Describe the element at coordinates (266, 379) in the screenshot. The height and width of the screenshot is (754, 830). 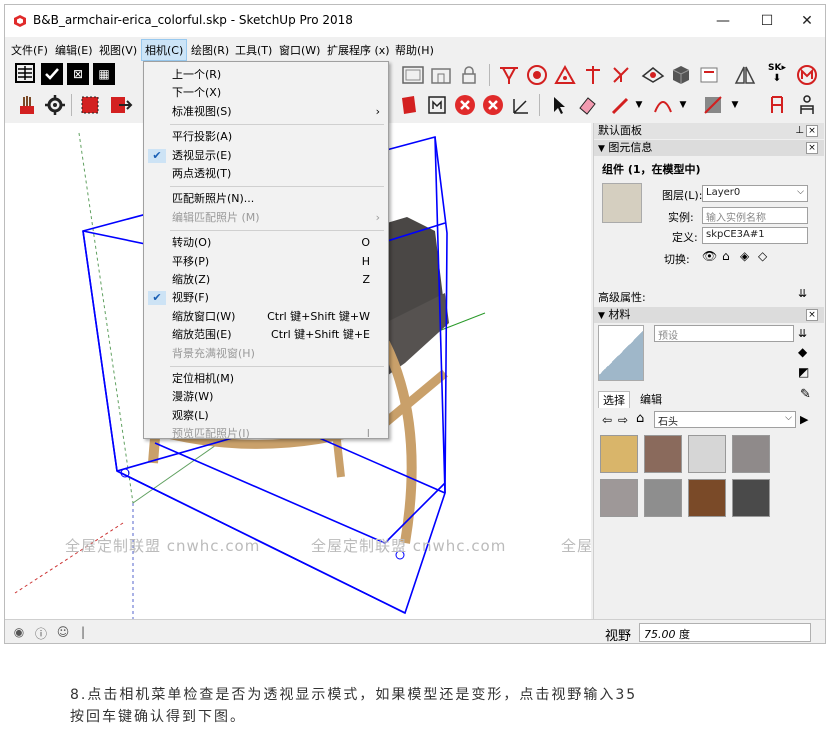
I see `camera-menu-item: 定位相机(M)` at that location.